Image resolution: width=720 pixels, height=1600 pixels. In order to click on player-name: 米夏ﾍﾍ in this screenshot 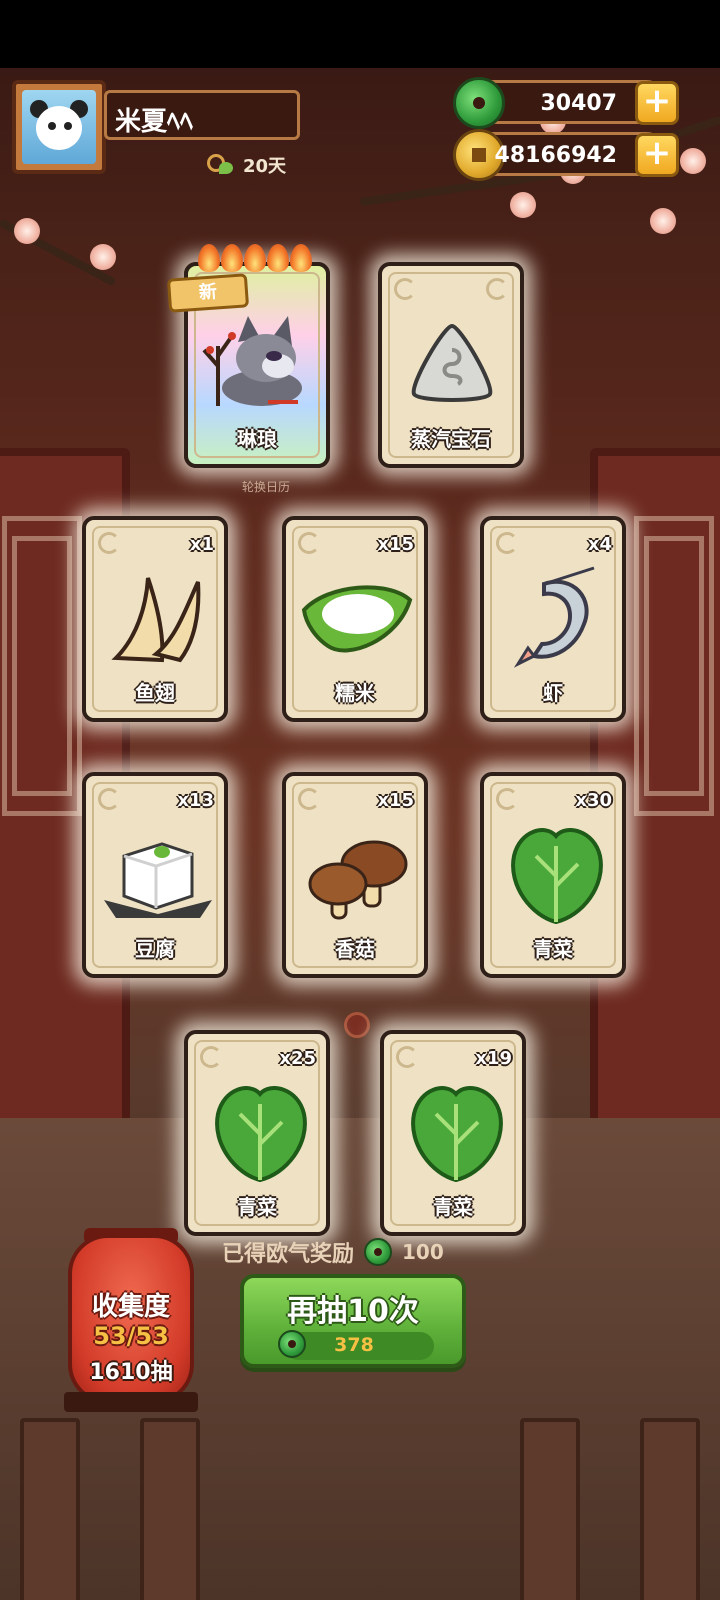, I will do `click(154, 122)`.